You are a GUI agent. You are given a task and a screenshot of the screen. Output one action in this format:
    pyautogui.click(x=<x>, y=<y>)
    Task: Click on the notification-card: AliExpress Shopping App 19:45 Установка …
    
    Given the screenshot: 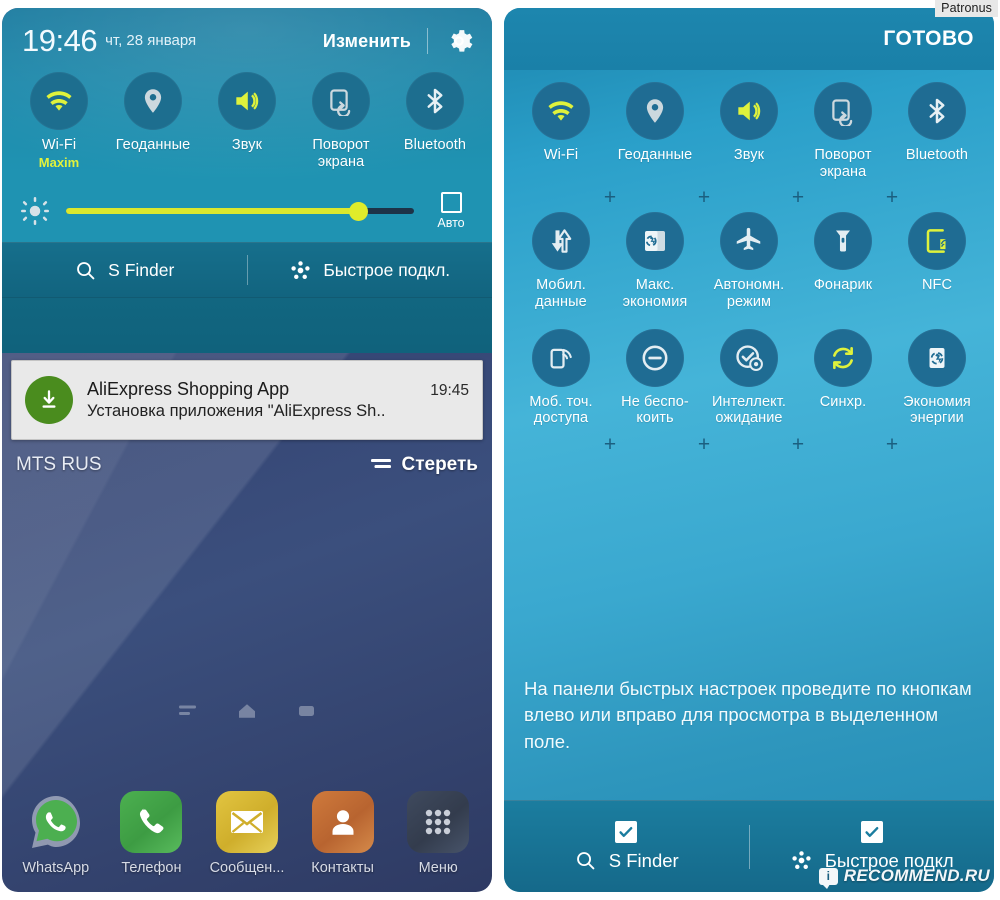 What is the action you would take?
    pyautogui.click(x=247, y=400)
    